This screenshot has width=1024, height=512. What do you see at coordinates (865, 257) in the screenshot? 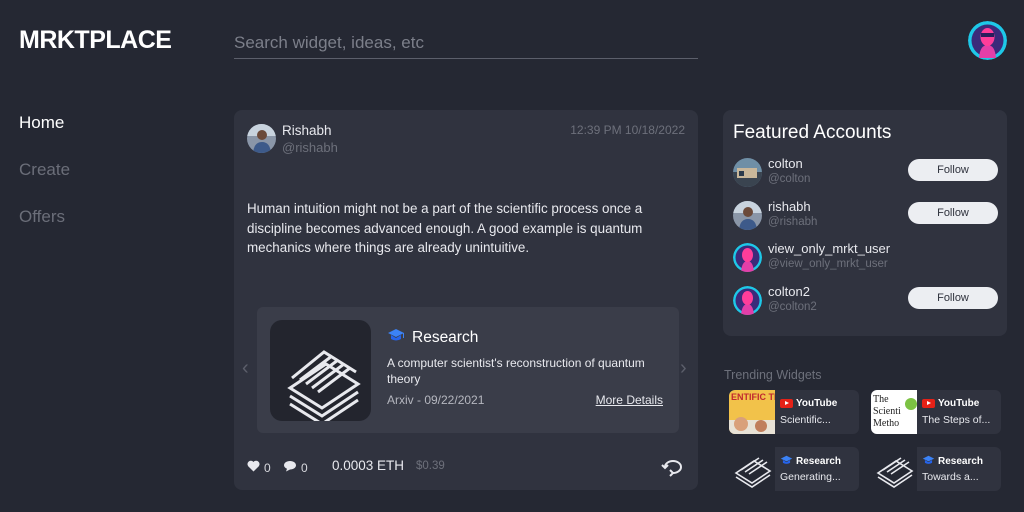
I see `account-row: view_only_mrkt_user @view_only_mrkt_user` at bounding box center [865, 257].